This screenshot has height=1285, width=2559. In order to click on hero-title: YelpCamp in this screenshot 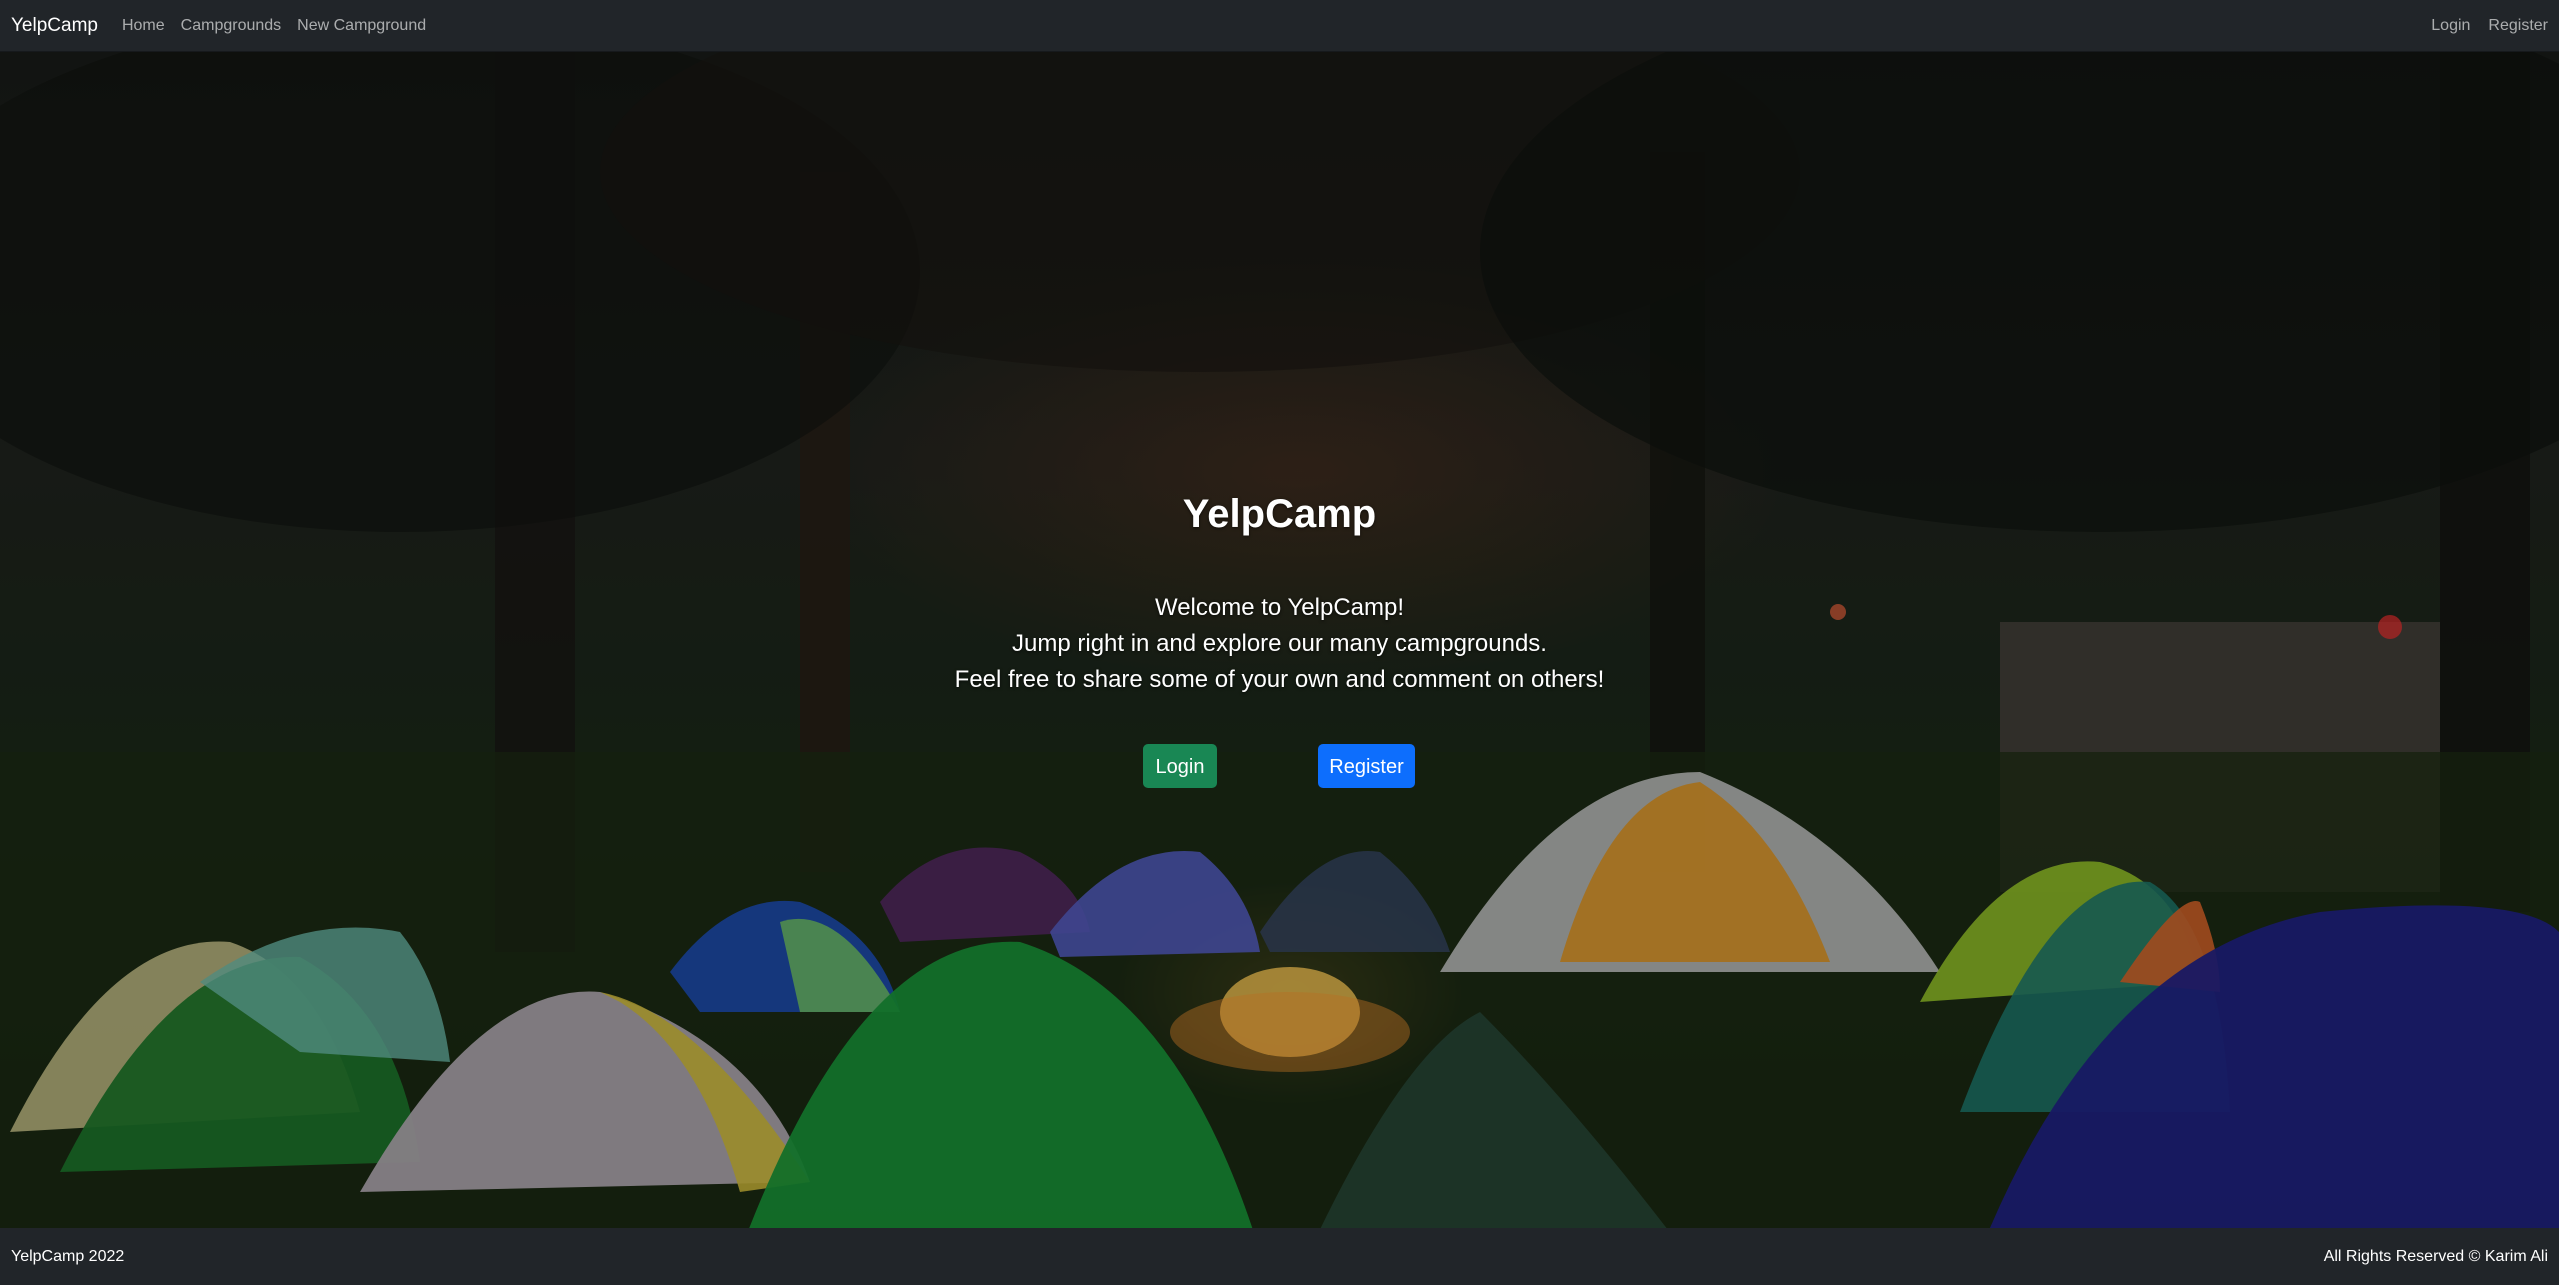, I will do `click(1279, 514)`.